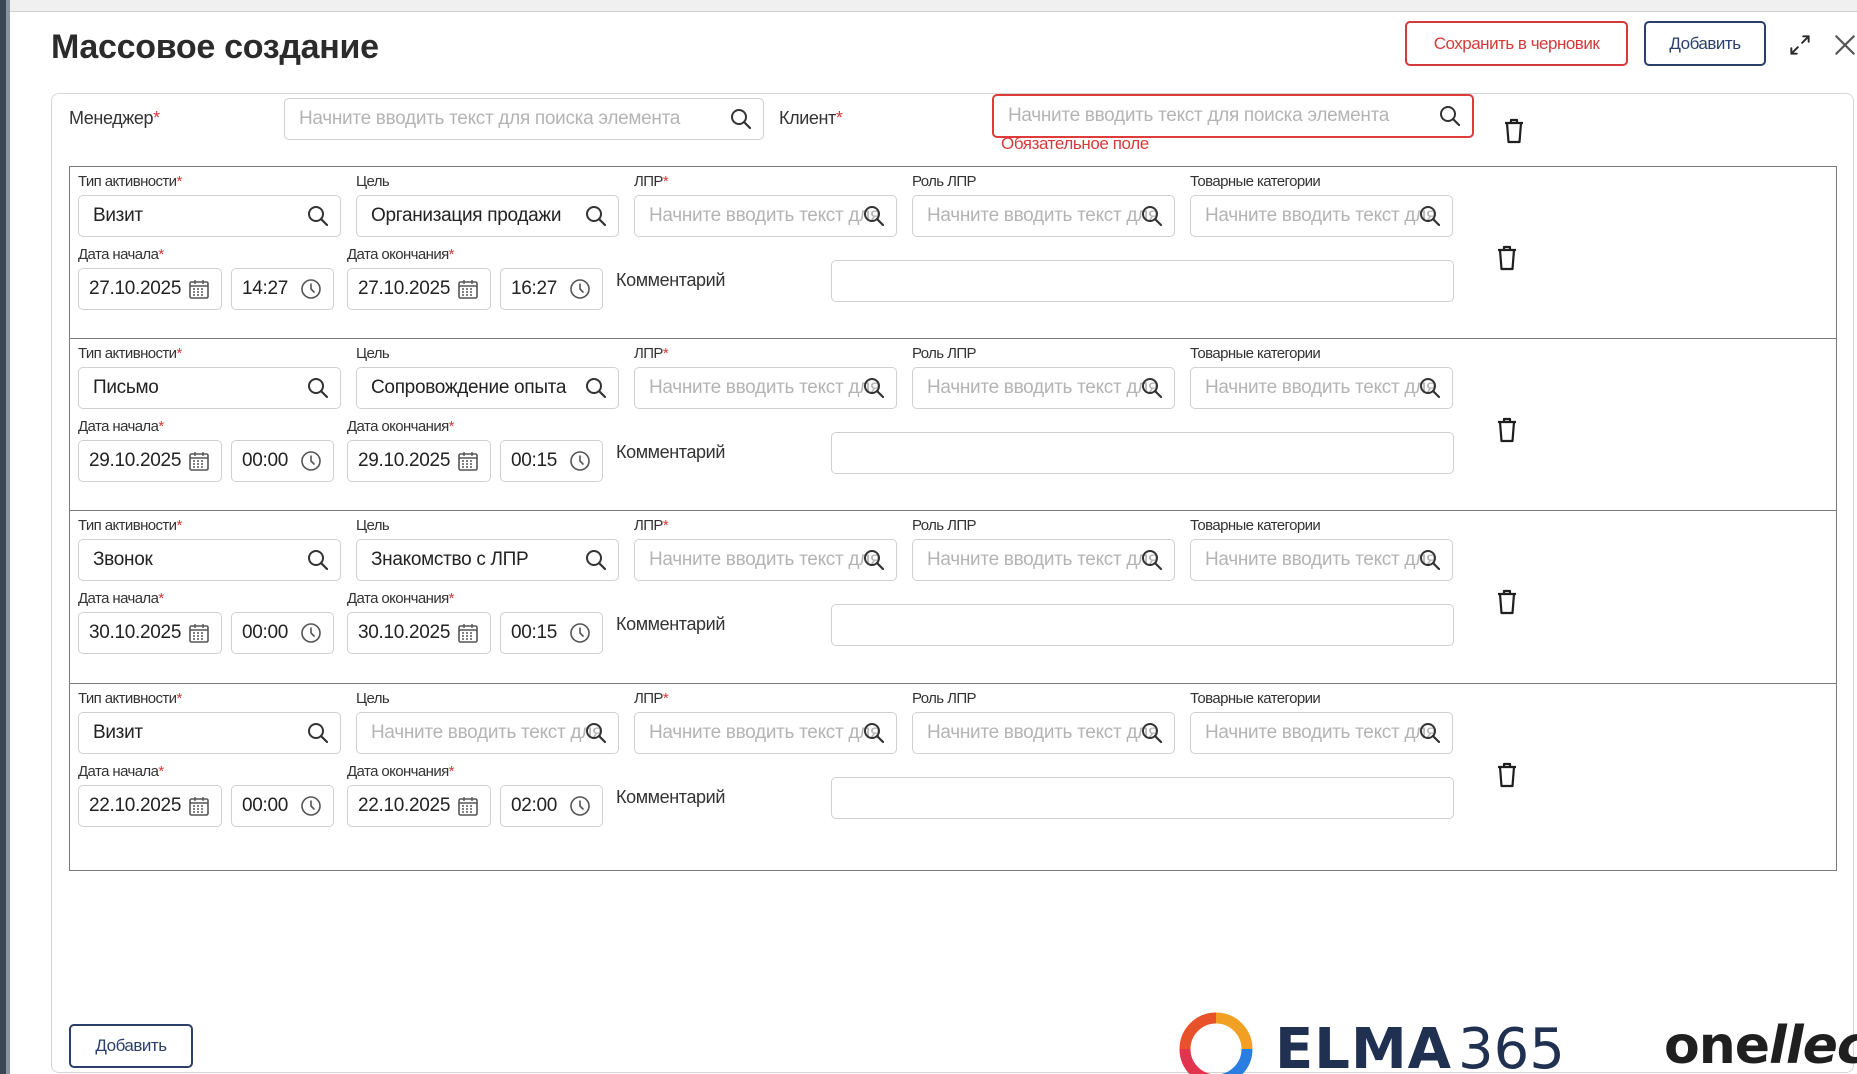 The height and width of the screenshot is (1074, 1857). Describe the element at coordinates (551, 806) in the screenshot. I see `end-time-input: 02:00` at that location.